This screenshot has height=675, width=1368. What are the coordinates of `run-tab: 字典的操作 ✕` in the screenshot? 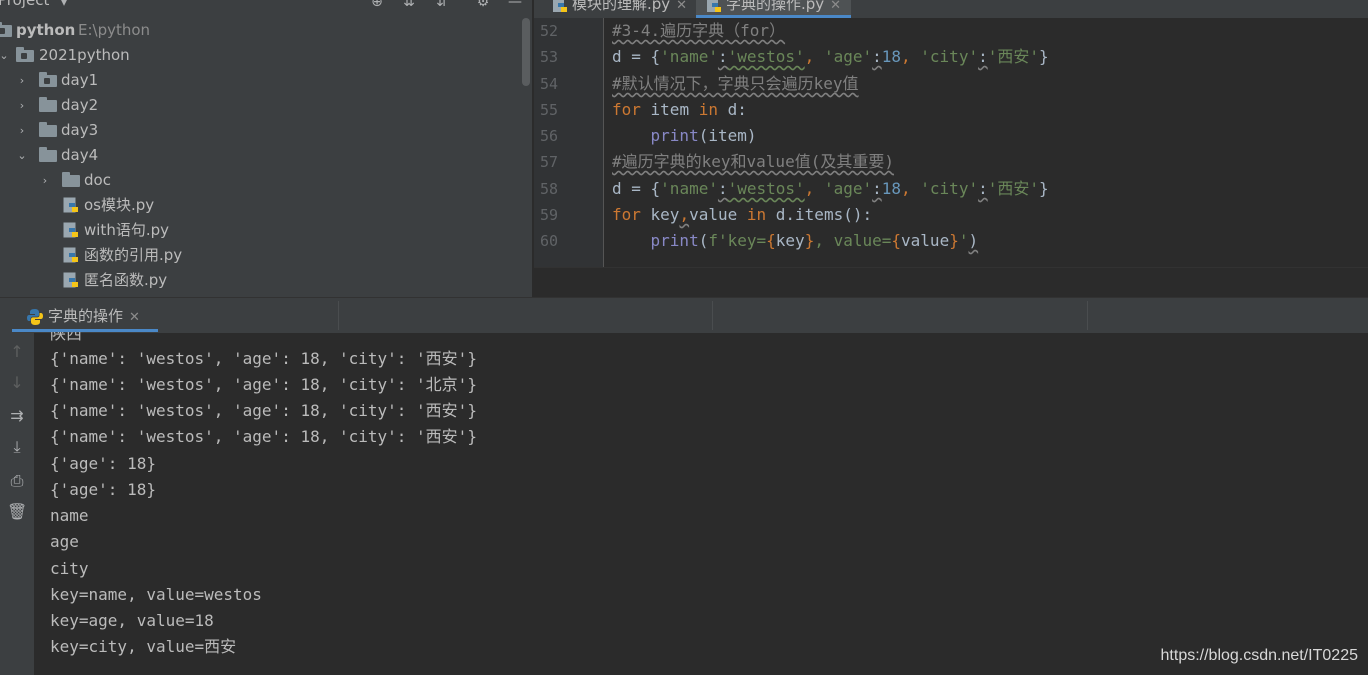 It's located at (85, 317).